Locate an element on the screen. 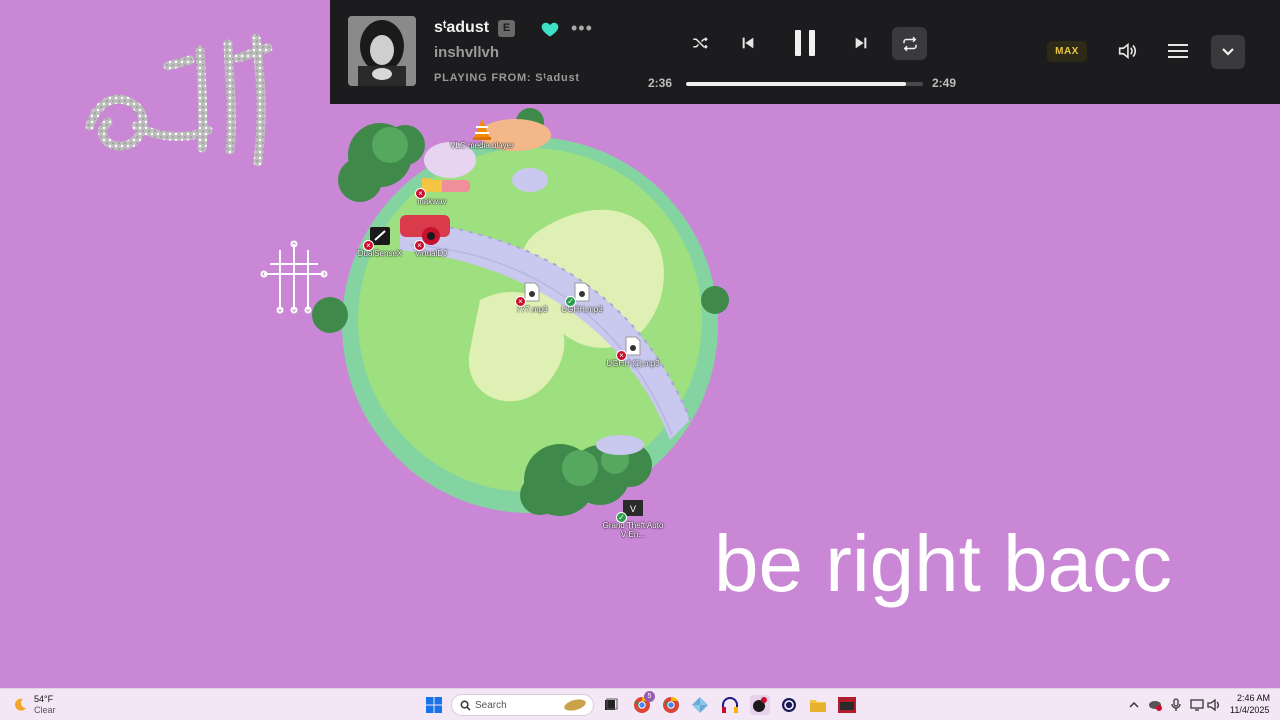  svg-text: V is located at coordinates (633, 509).